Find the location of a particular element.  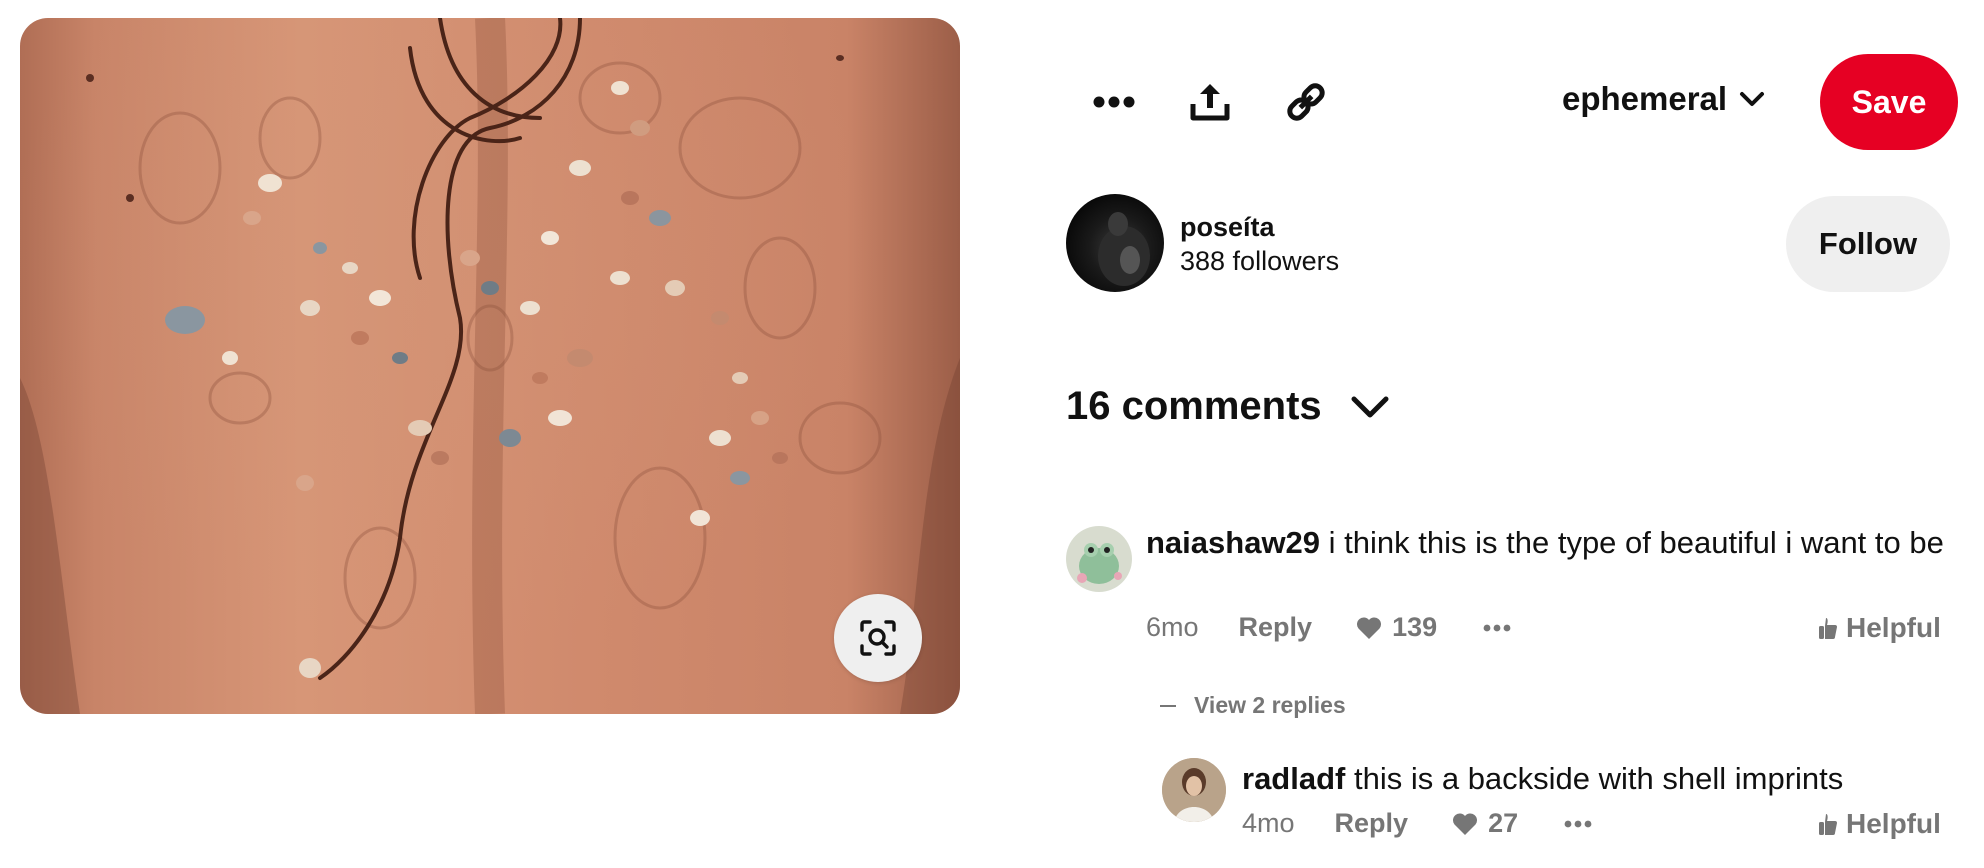

comment-meta: 4mo Reply 27 is located at coordinates (1417, 823).